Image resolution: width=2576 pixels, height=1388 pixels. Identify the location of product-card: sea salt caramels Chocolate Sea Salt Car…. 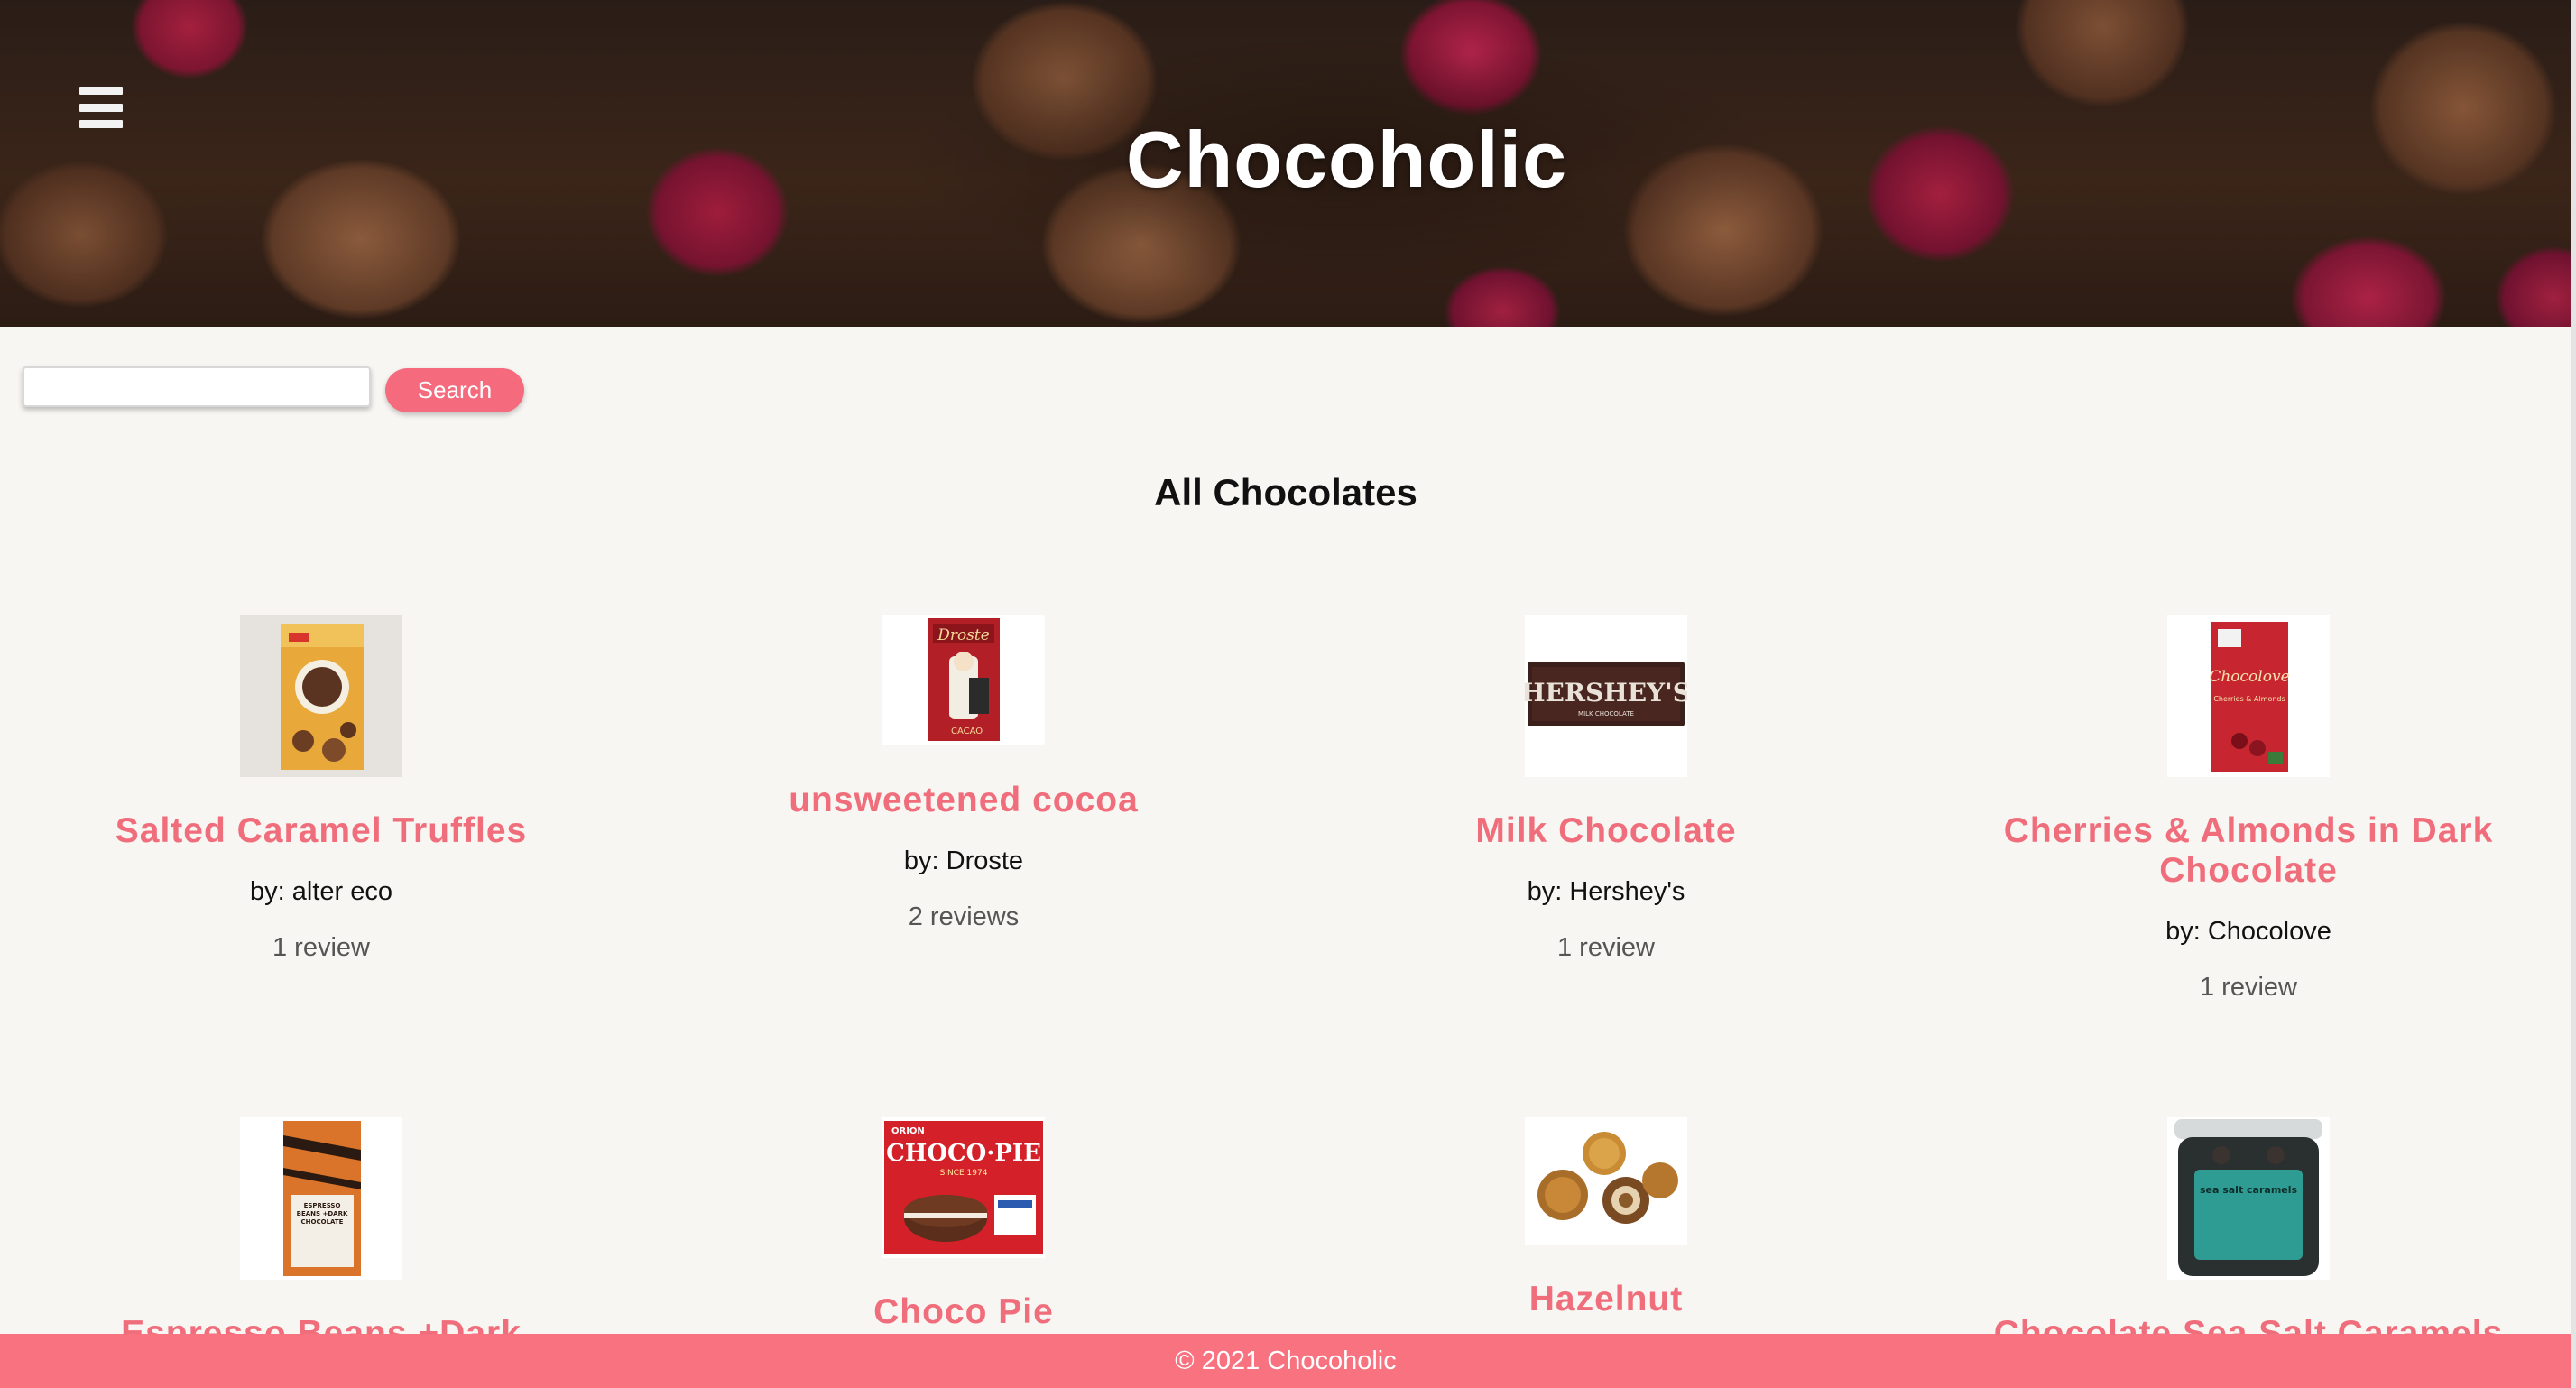
(2248, 1235).